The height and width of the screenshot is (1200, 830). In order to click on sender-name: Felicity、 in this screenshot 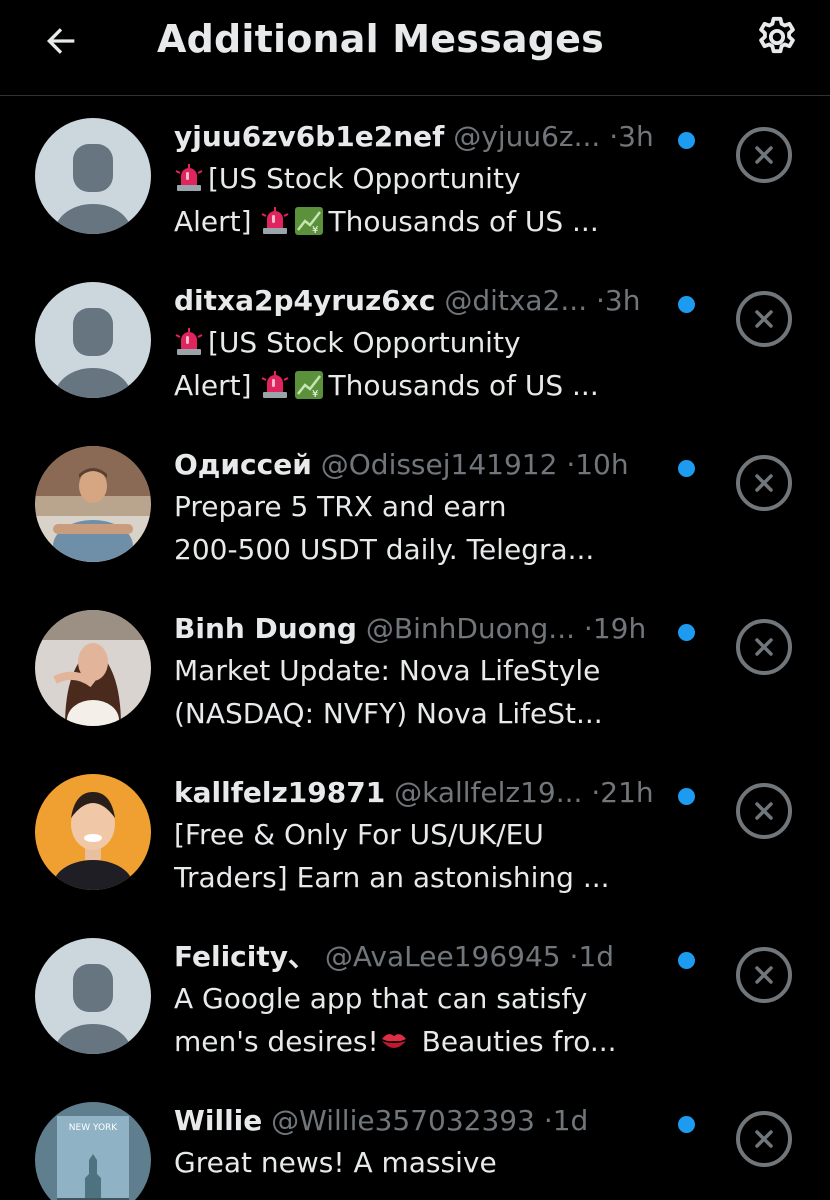, I will do `click(245, 956)`.